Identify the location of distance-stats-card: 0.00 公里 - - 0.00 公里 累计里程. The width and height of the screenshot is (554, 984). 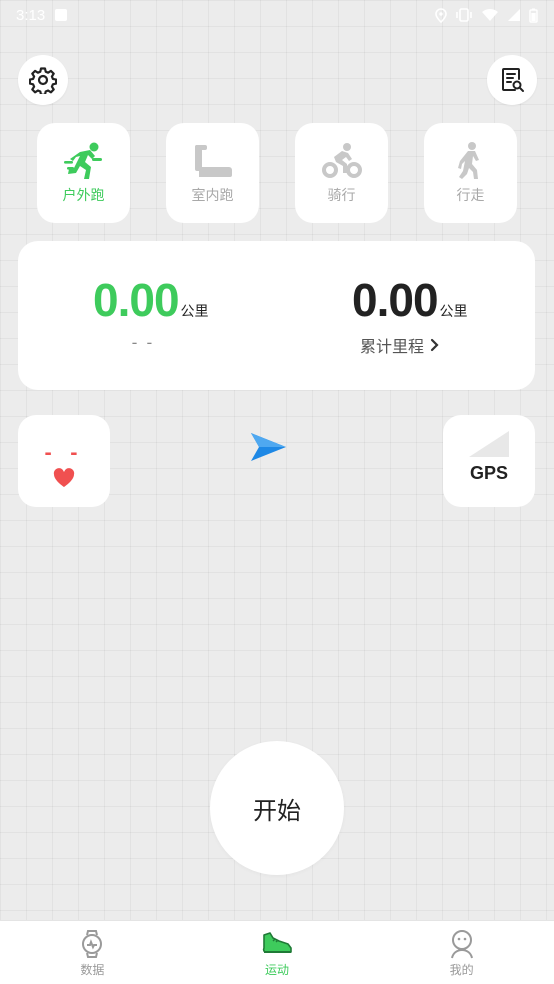
(276, 315).